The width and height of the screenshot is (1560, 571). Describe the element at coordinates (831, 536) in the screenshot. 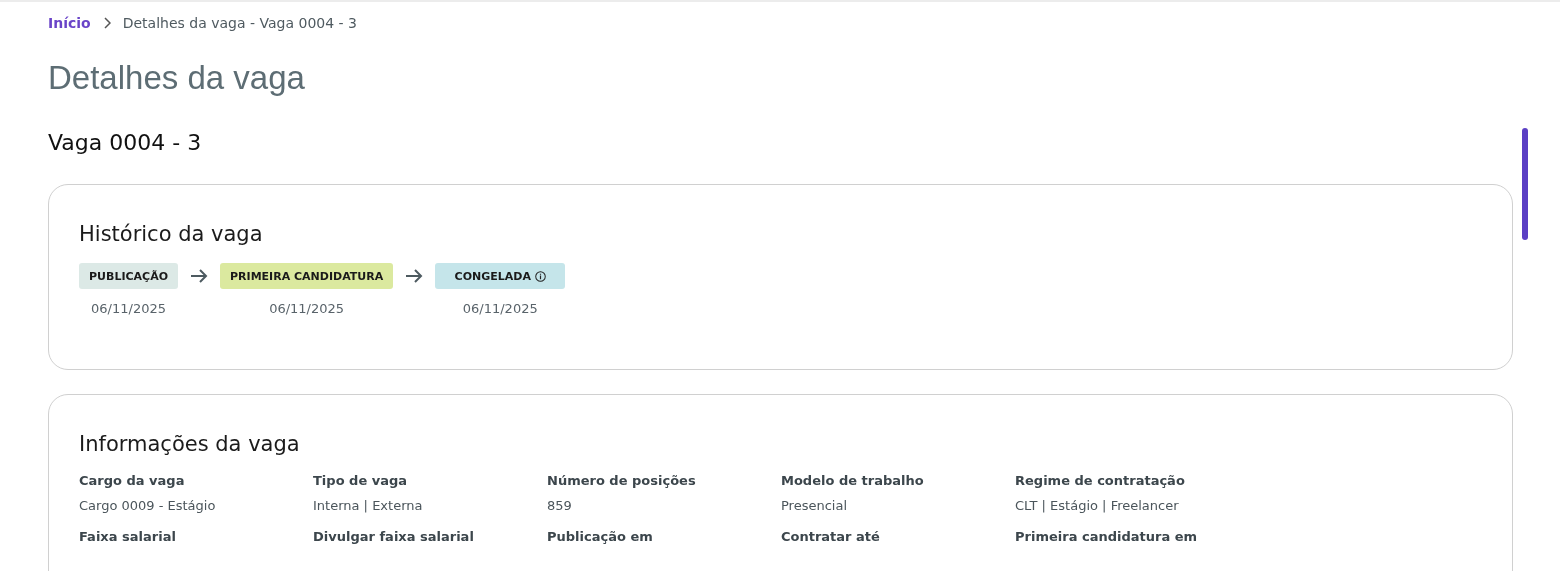

I see `field-label: Contratar até` at that location.